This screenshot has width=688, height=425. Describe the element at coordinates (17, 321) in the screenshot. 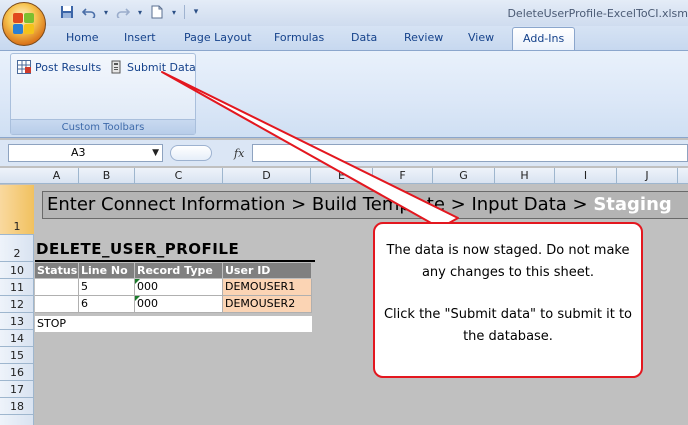

I see `row-header: 13` at that location.